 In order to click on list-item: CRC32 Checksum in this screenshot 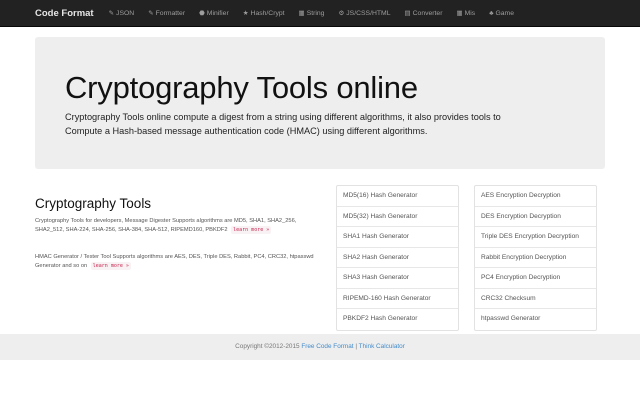, I will do `click(535, 299)`.